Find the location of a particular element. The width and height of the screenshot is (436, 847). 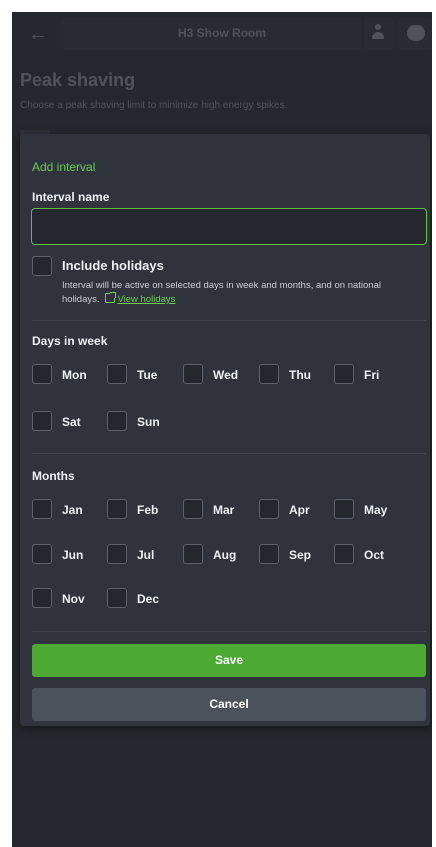

month-label-oct: Oct is located at coordinates (374, 555).